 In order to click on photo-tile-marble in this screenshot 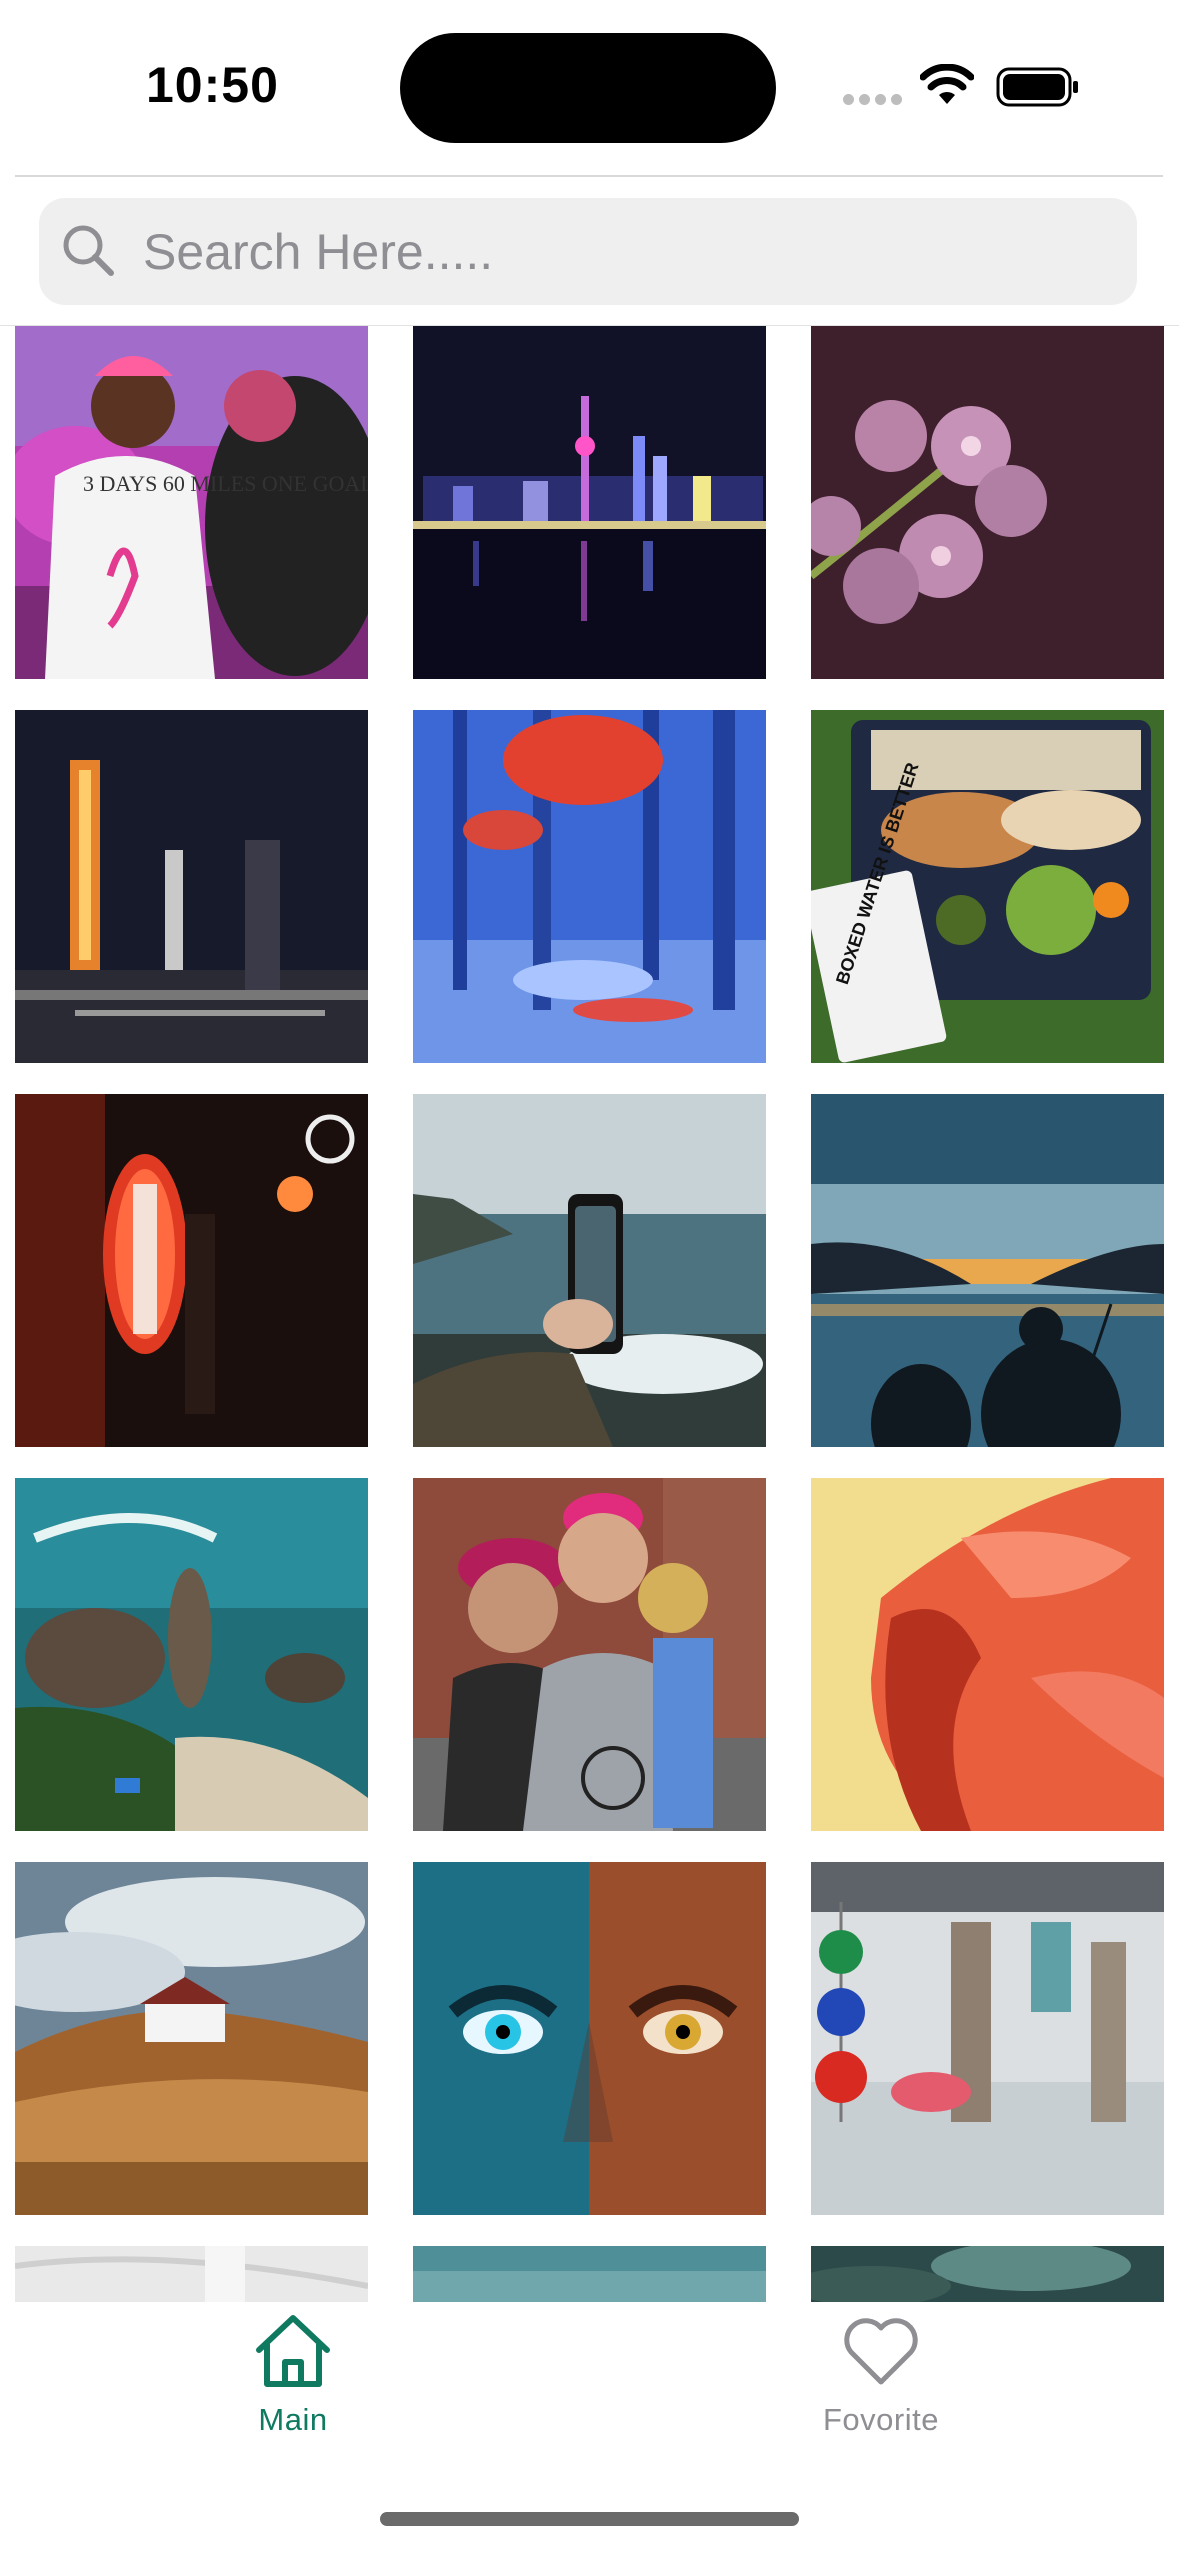, I will do `click(191, 2274)`.